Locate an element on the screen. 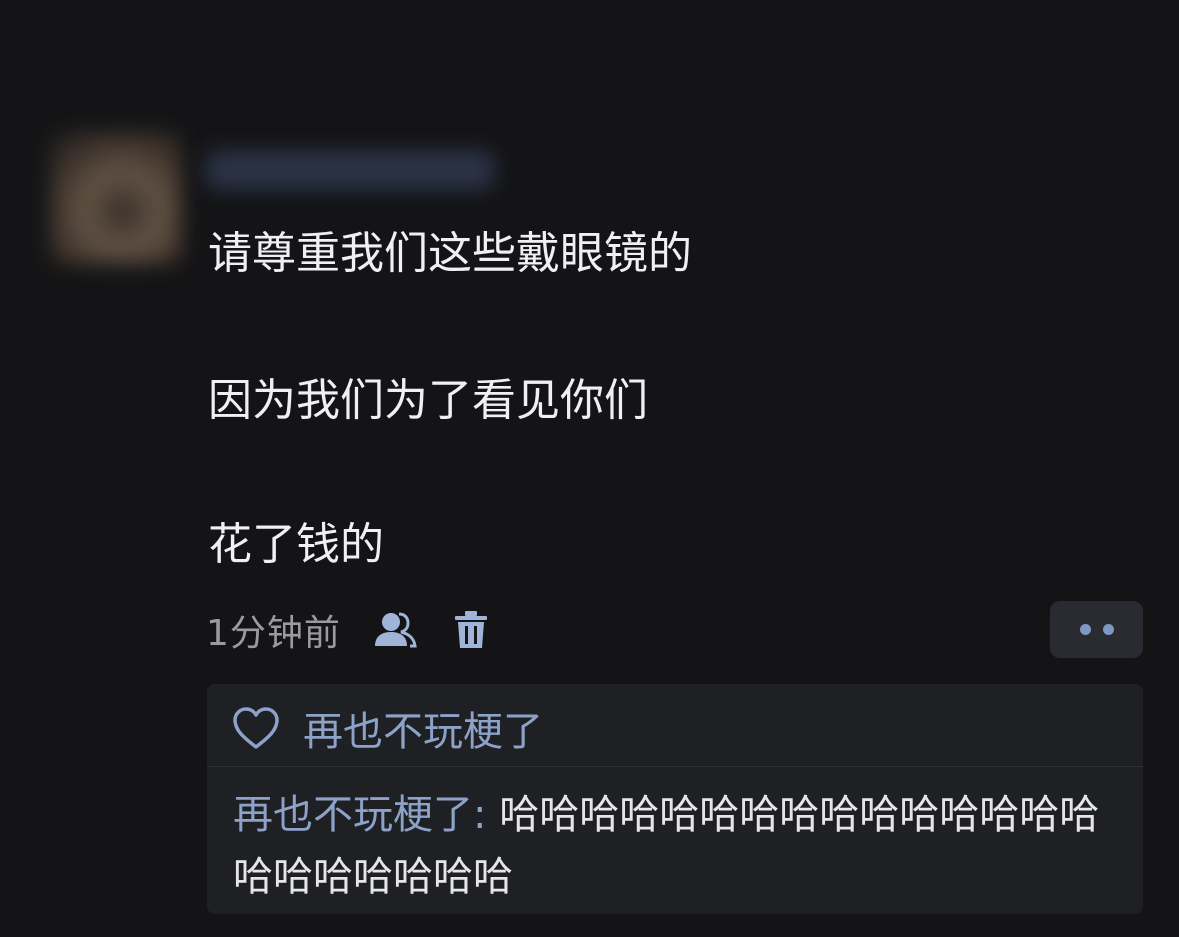 The image size is (1179, 937). visibility-button is located at coordinates (395, 630).